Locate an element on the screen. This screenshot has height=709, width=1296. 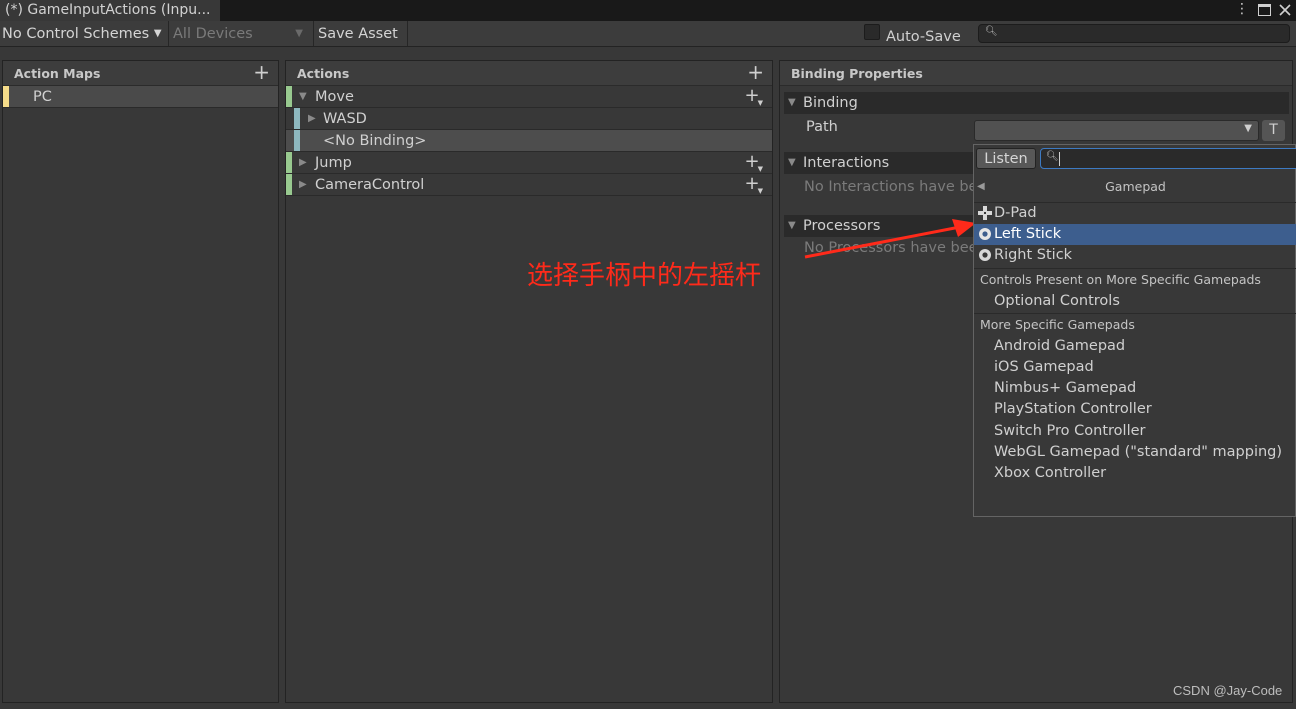
text-mode-button: T is located at coordinates (1273, 130).